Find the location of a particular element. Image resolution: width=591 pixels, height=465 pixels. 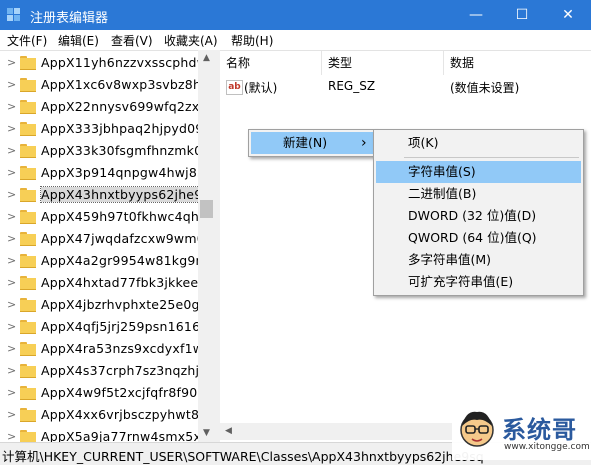

submenu-item: DWORD (32 位)值(D) is located at coordinates (478, 216).